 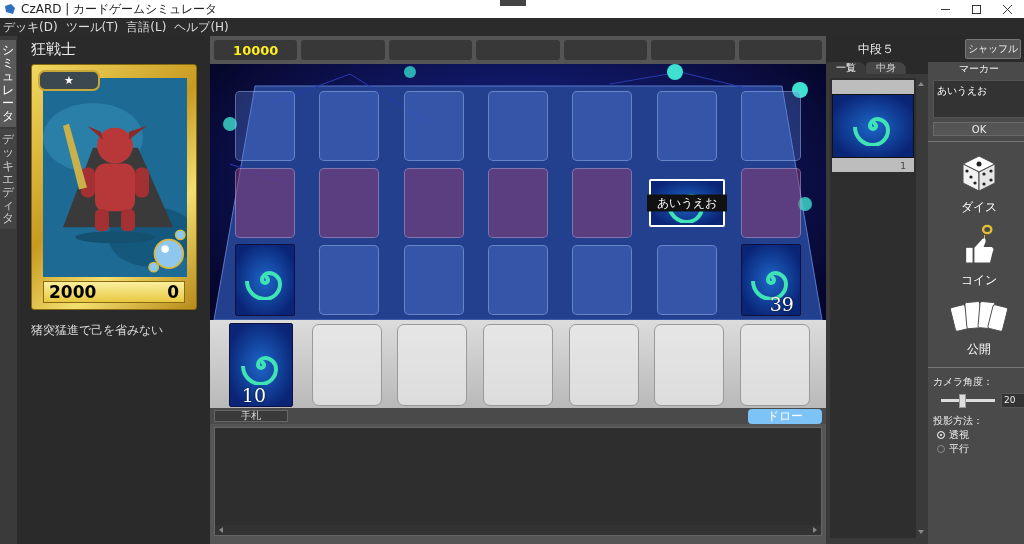 What do you see at coordinates (993, 49) in the screenshot?
I see `shuffle-button: シャッフル` at bounding box center [993, 49].